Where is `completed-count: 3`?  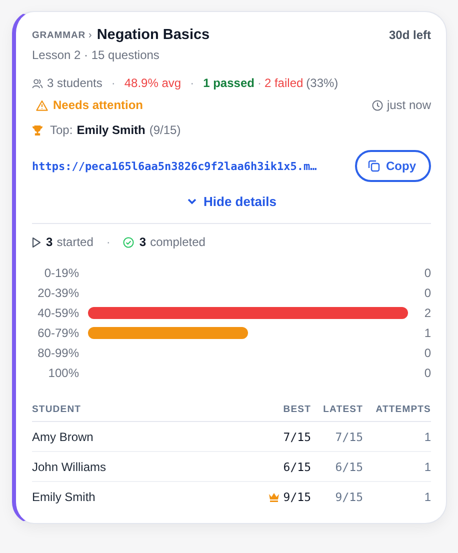
completed-count: 3 is located at coordinates (142, 242).